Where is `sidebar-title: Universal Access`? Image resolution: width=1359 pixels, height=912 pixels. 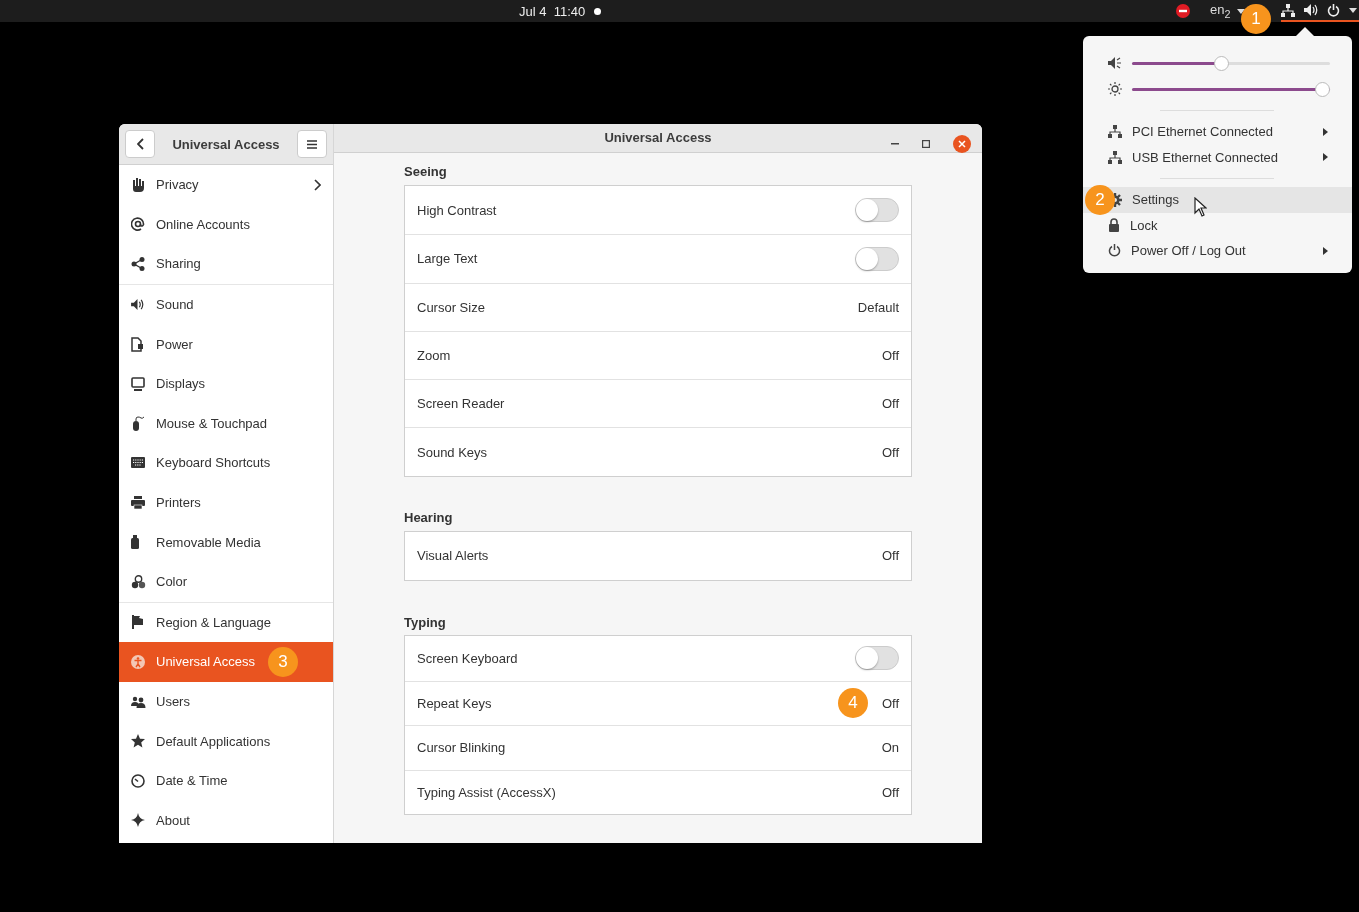 sidebar-title: Universal Access is located at coordinates (226, 144).